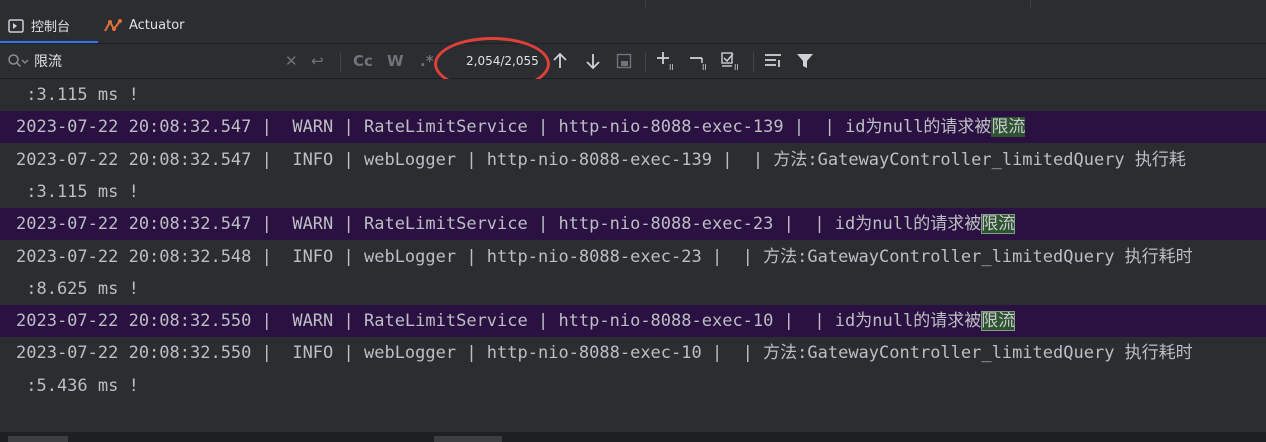  I want to click on top-strip, so click(633, 4).